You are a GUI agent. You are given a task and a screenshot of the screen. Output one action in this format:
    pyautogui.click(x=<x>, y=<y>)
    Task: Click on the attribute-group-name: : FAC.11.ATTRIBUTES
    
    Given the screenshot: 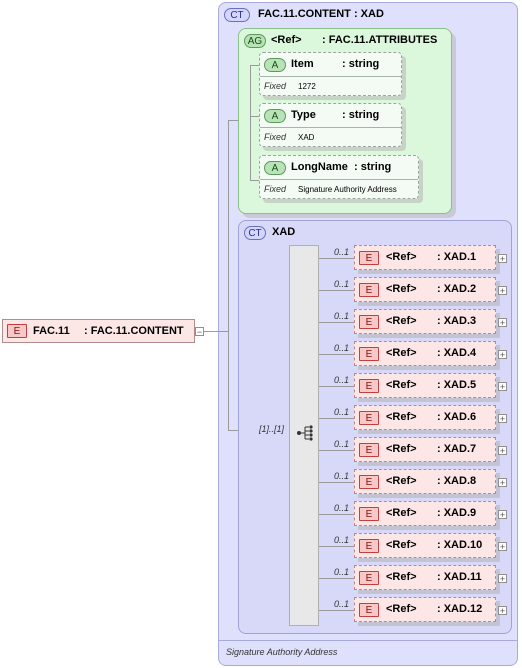 What is the action you would take?
    pyautogui.click(x=380, y=40)
    